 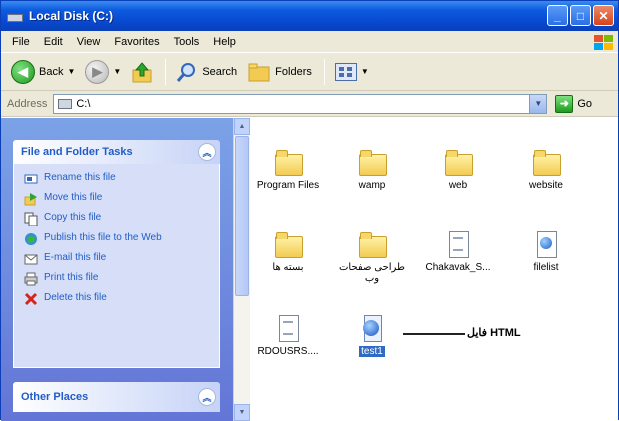 I want to click on publish-icon, so click(x=31, y=239).